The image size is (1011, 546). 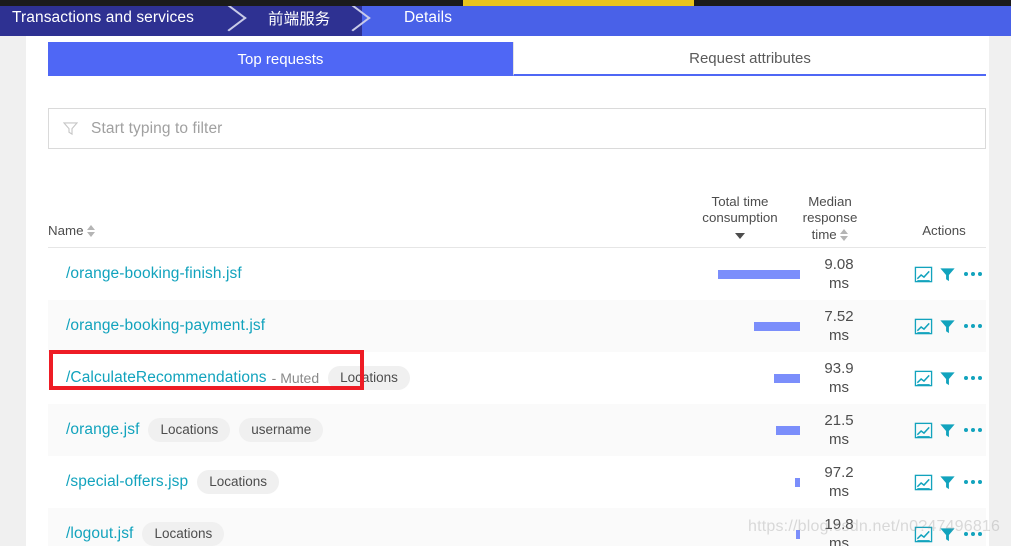 I want to click on table-row: /orange-booking-payment.jsf 7.52 ms, so click(x=517, y=326).